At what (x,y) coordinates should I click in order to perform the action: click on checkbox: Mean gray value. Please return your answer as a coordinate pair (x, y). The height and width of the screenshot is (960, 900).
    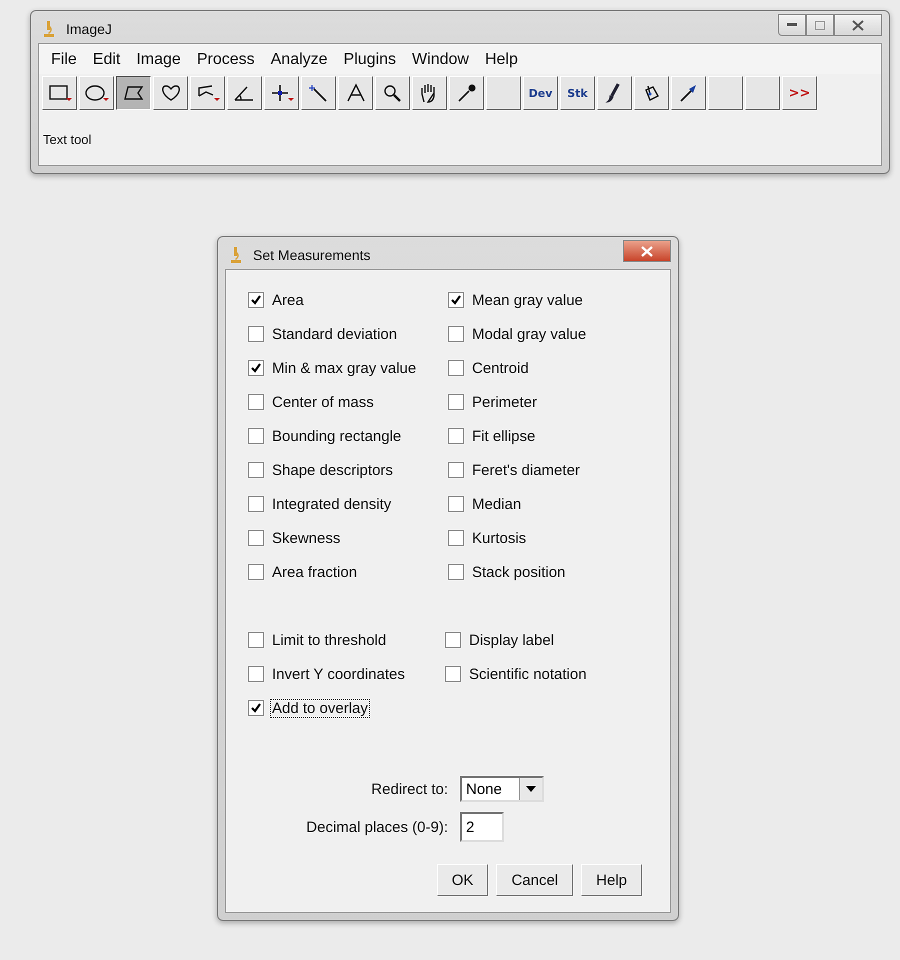
    Looking at the image, I should click on (549, 300).